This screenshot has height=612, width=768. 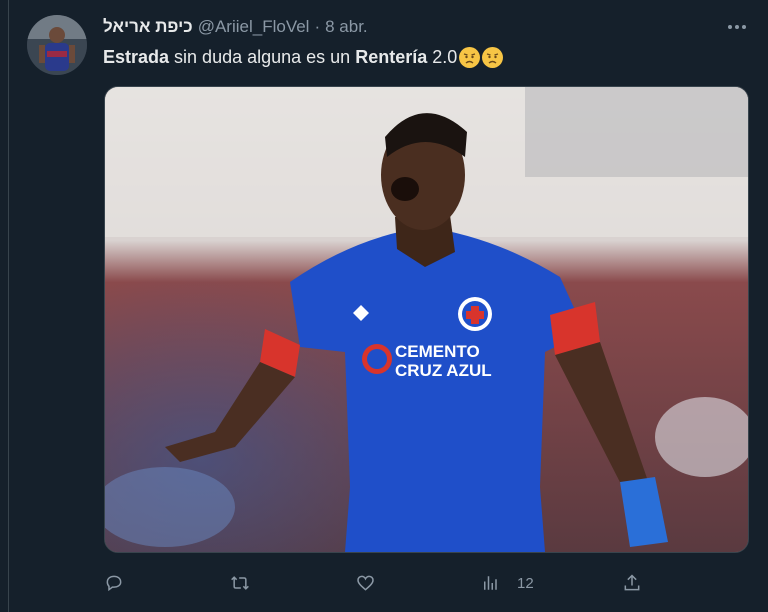 I want to click on share-button, so click(x=632, y=583).